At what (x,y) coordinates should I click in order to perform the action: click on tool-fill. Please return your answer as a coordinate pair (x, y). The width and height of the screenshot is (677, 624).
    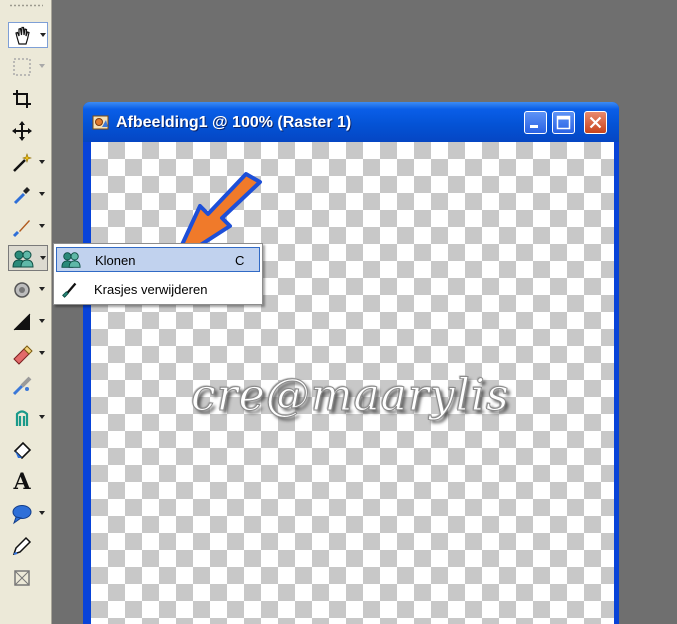
    Looking at the image, I should click on (28, 450).